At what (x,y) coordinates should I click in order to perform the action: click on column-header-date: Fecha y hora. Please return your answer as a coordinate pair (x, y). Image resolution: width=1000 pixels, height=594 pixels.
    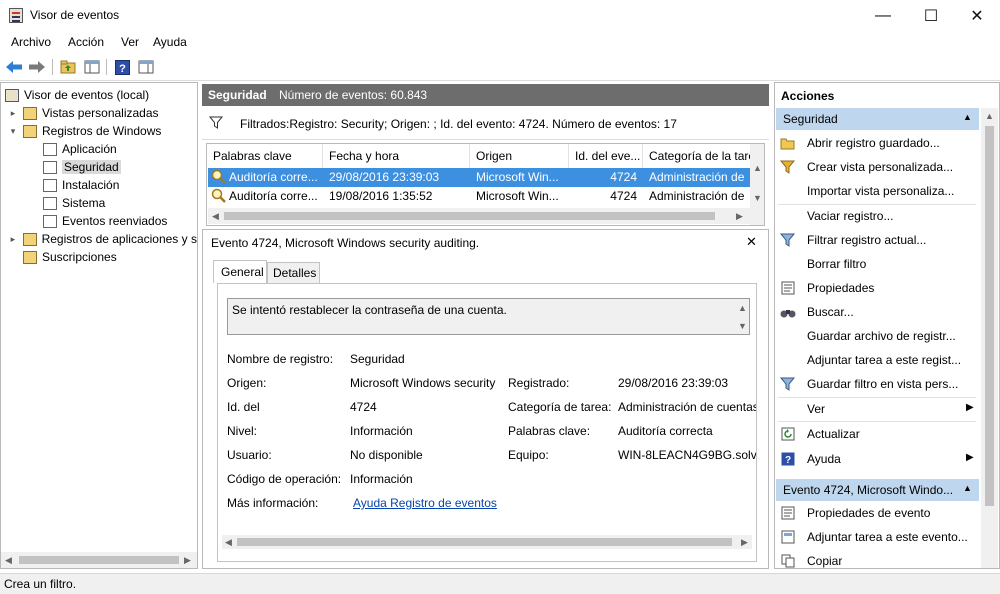
    Looking at the image, I should click on (396, 156).